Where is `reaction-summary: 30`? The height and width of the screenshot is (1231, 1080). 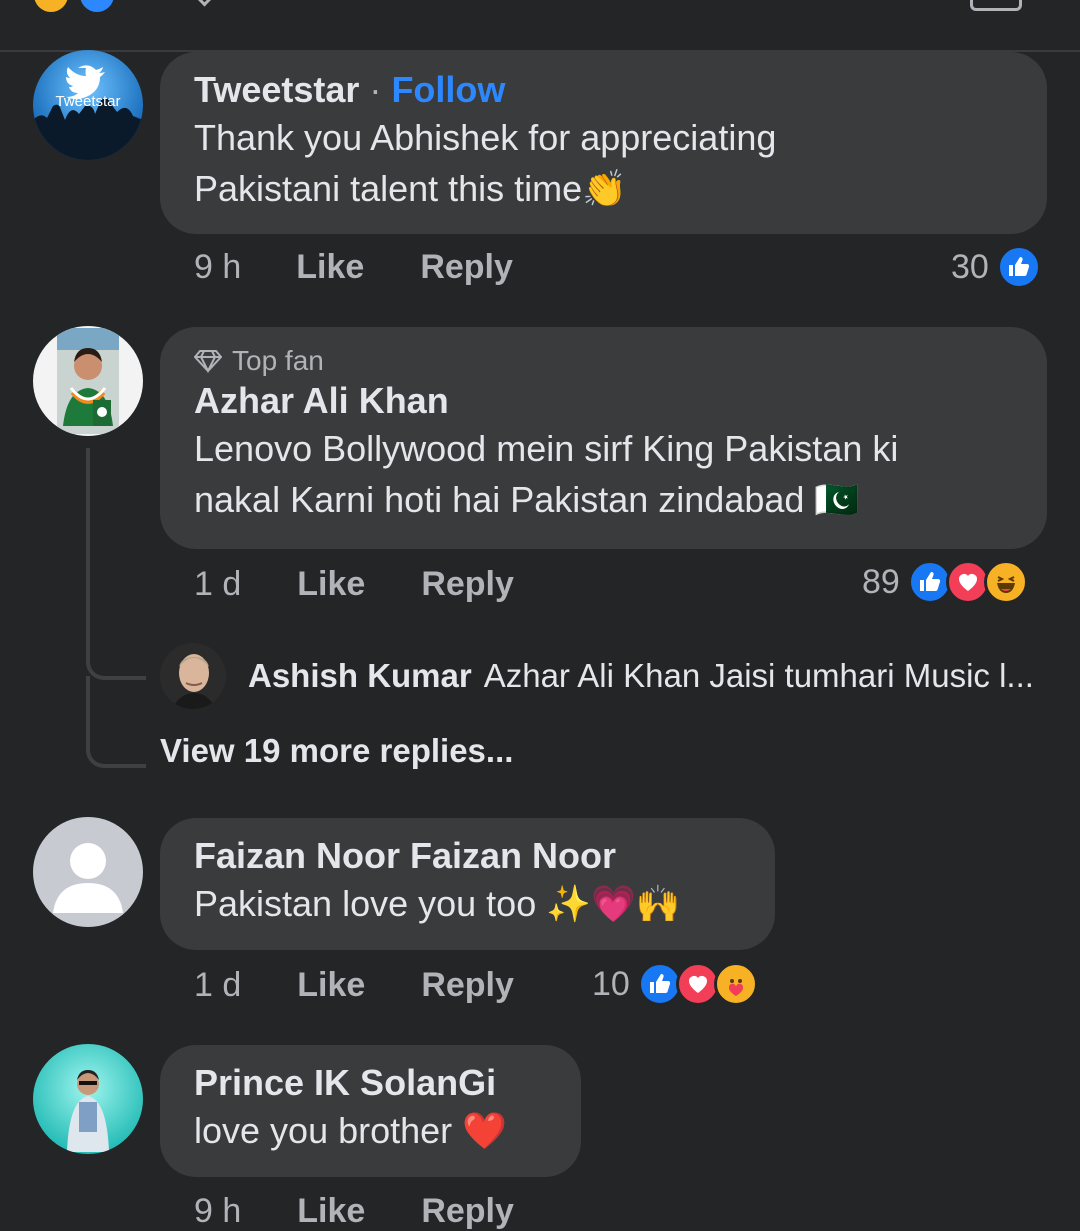
reaction-summary: 30 is located at coordinates (996, 267).